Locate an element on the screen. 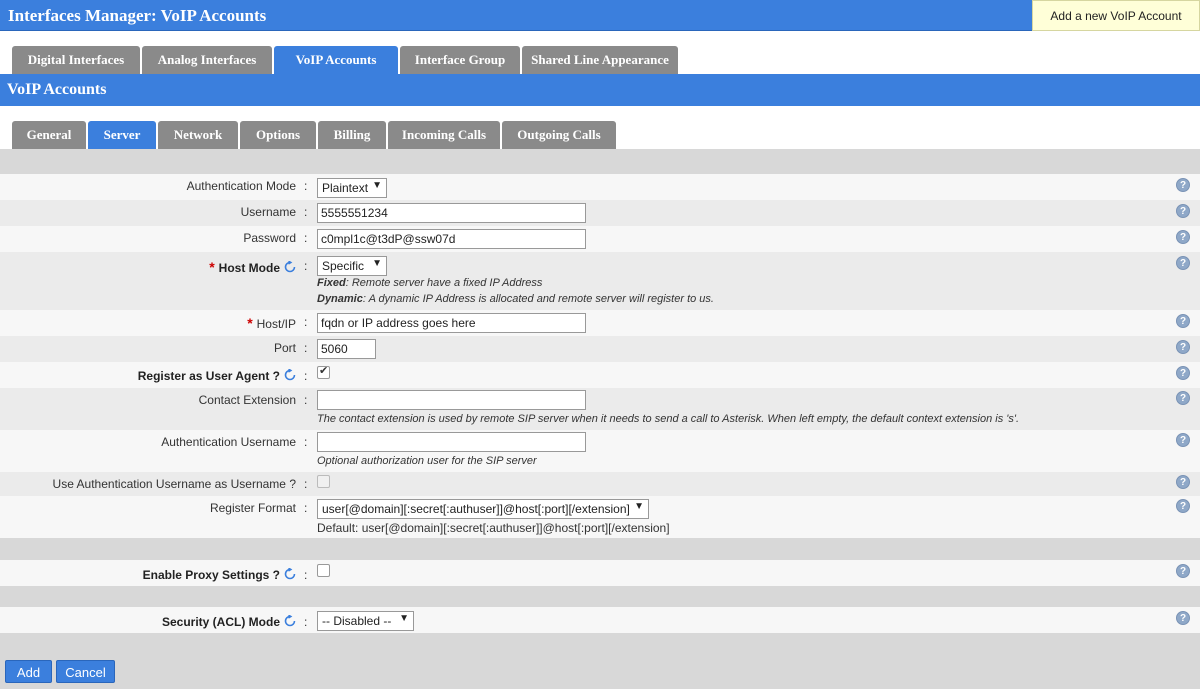 The width and height of the screenshot is (1200, 689). host-mode-value: Specific is located at coordinates (343, 266).